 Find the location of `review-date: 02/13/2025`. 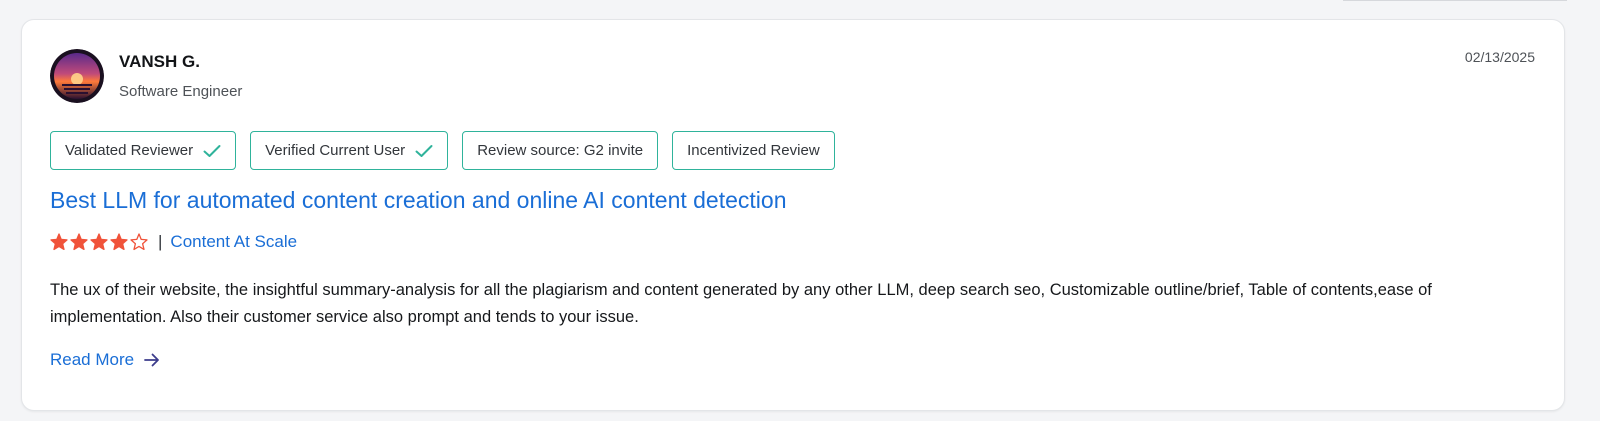

review-date: 02/13/2025 is located at coordinates (1499, 57).